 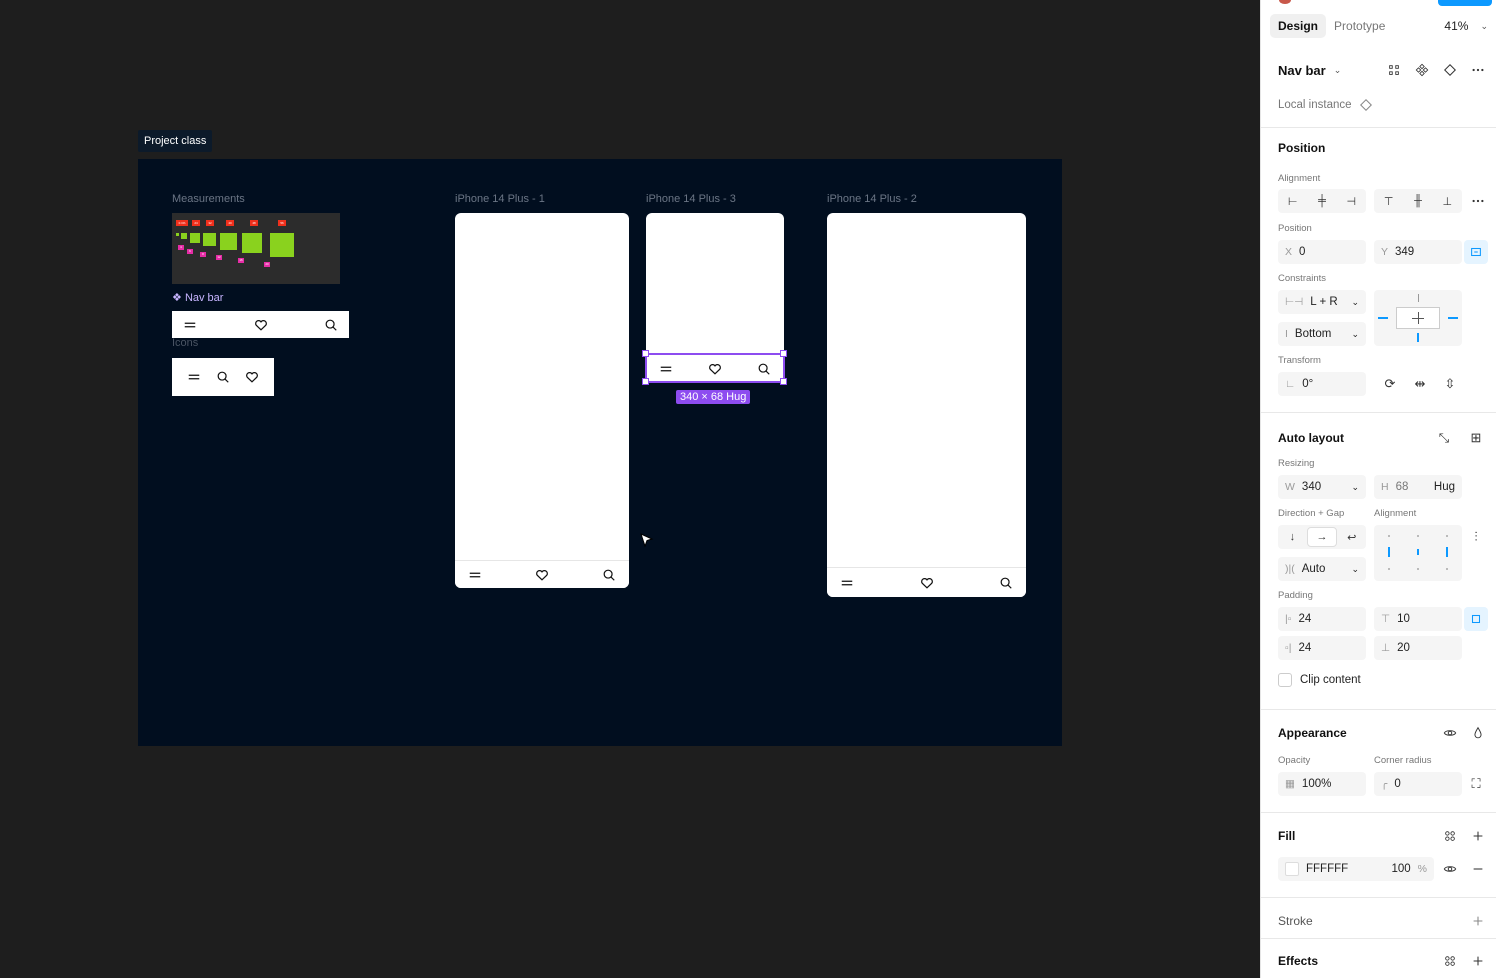 What do you see at coordinates (190, 251) in the screenshot?
I see `measurement-tag: 6` at bounding box center [190, 251].